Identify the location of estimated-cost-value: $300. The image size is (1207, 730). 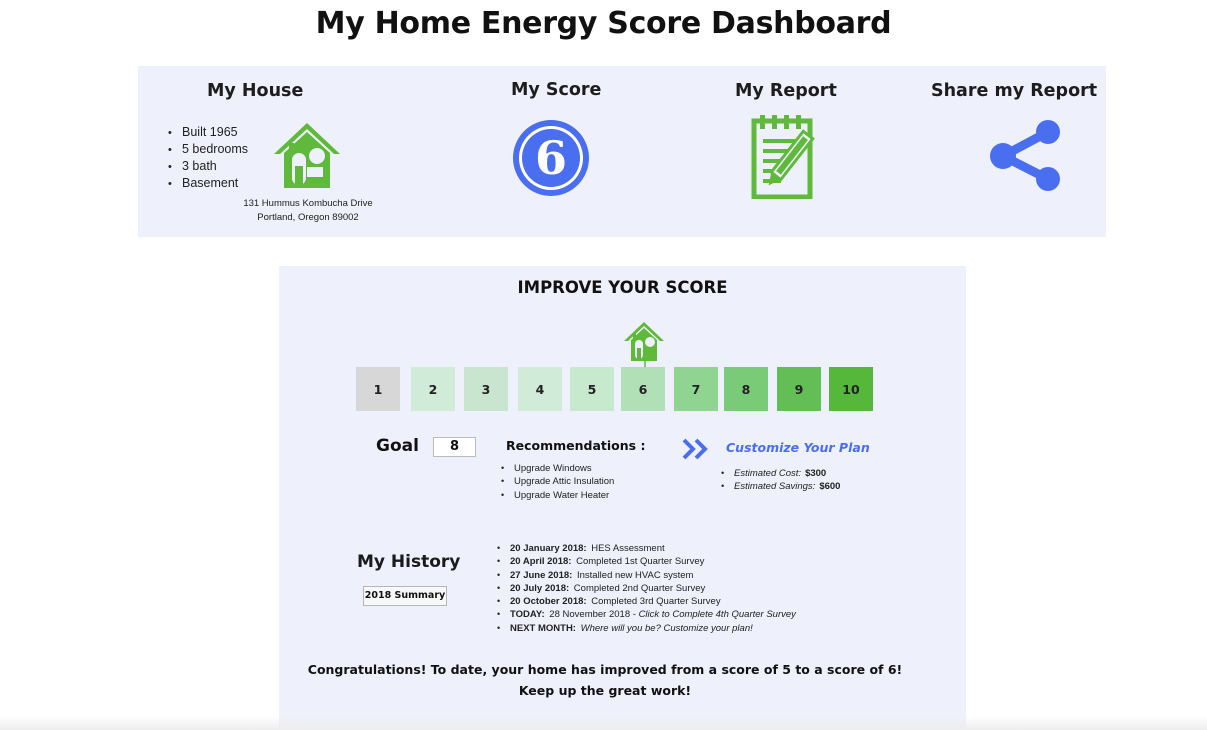
(816, 473).